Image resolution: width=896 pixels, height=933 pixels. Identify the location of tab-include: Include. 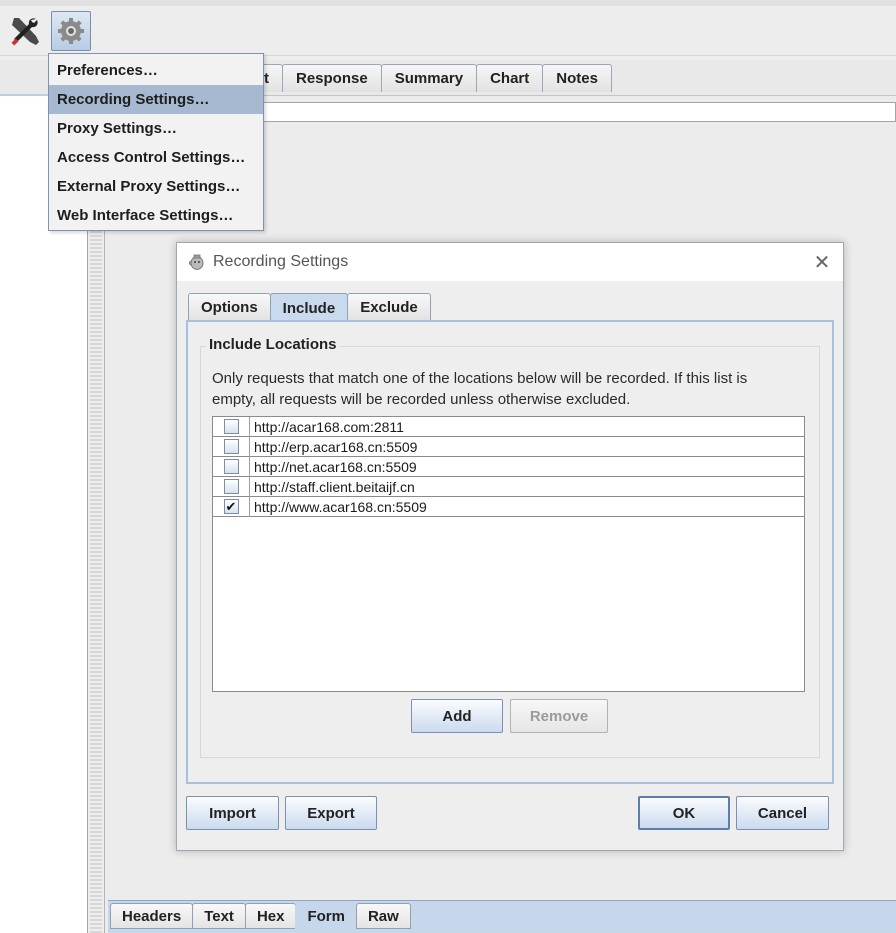
(309, 308).